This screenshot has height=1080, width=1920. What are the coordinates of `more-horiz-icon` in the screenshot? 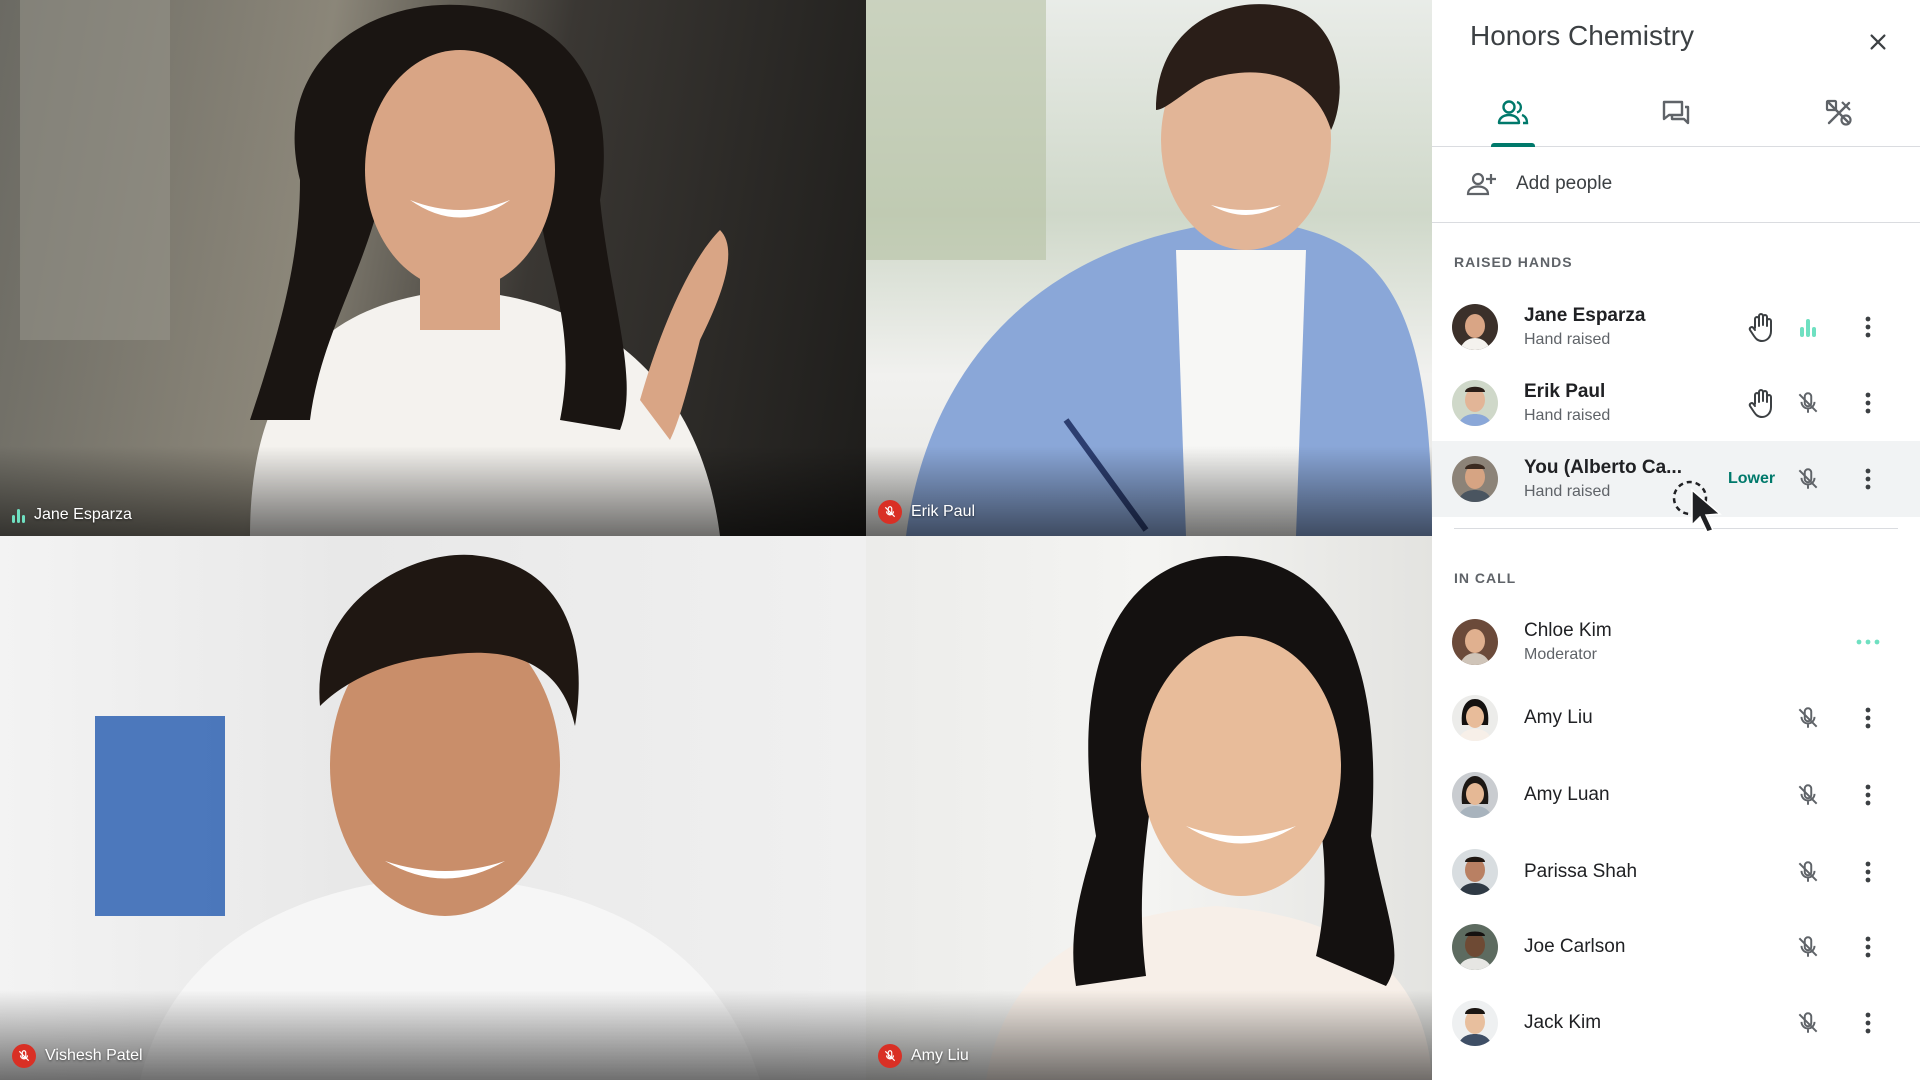 It's located at (1868, 642).